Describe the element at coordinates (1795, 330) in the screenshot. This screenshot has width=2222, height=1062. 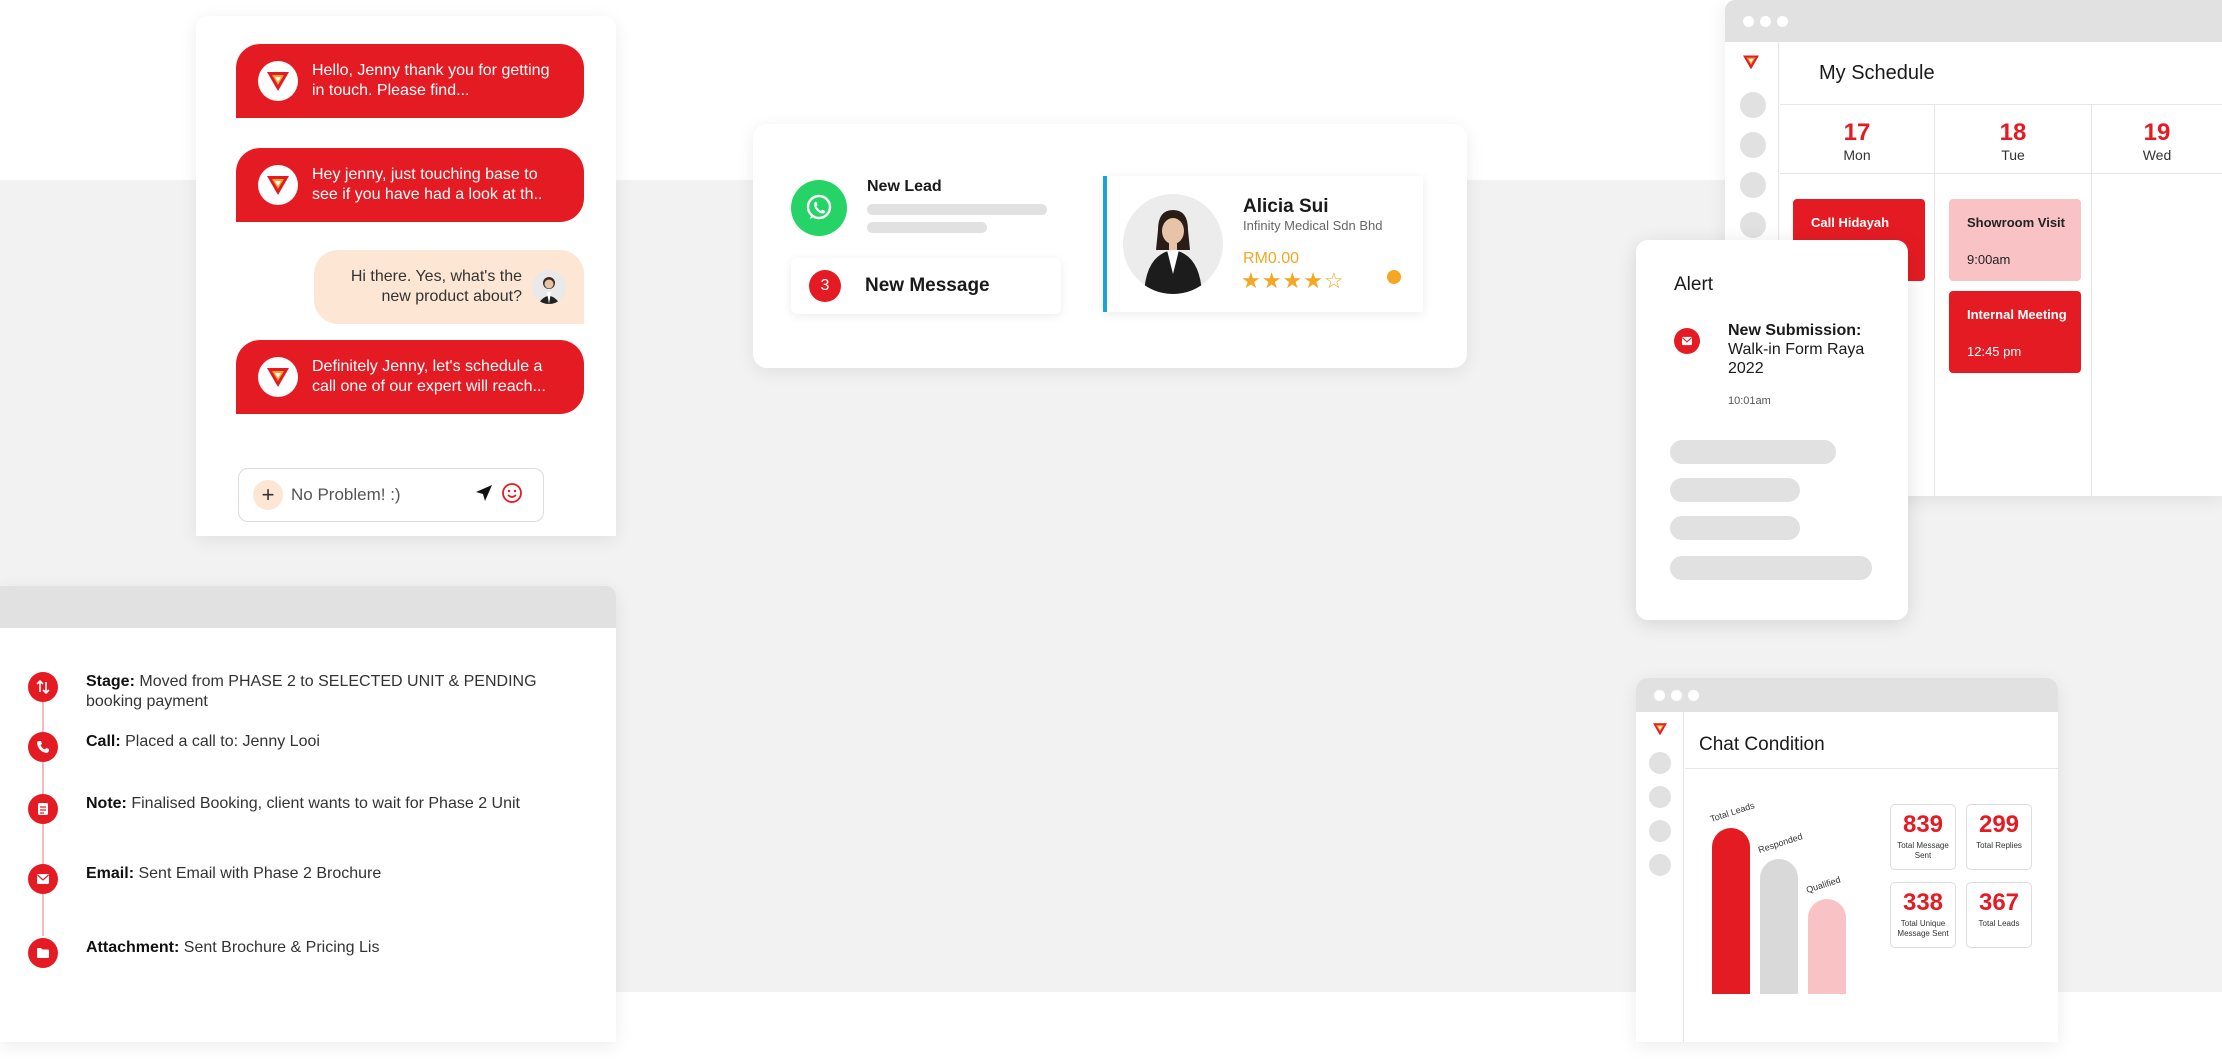
I see `alert-heading: New Submission:` at that location.